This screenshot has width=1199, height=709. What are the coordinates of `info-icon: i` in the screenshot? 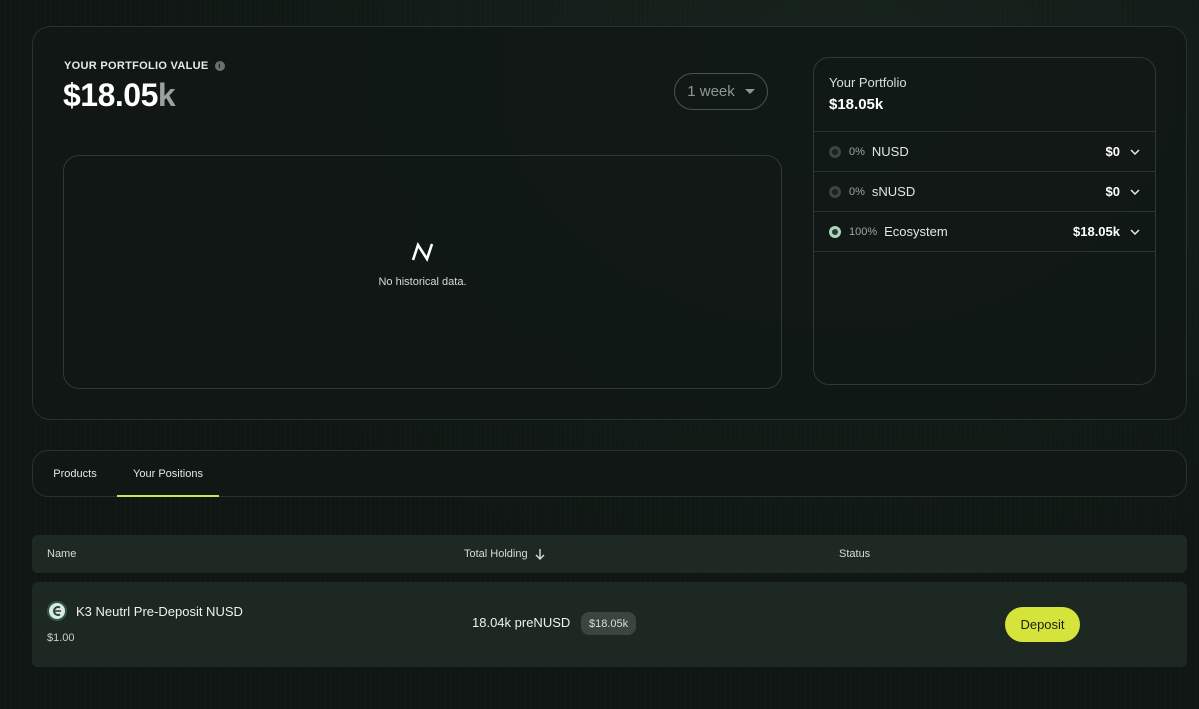 It's located at (219, 66).